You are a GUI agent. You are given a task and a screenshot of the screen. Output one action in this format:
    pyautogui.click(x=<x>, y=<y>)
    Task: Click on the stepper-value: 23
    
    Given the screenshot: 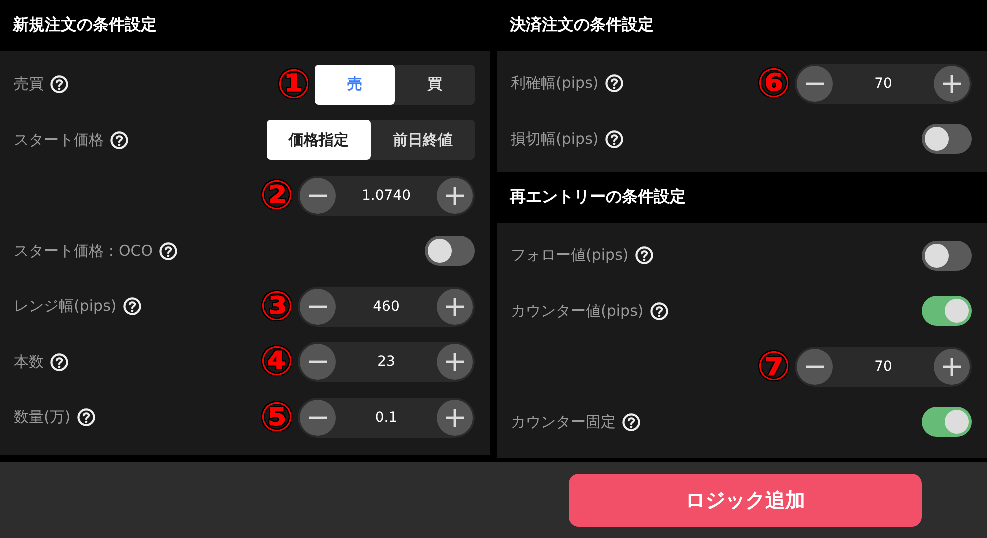 What is the action you would take?
    pyautogui.click(x=387, y=362)
    